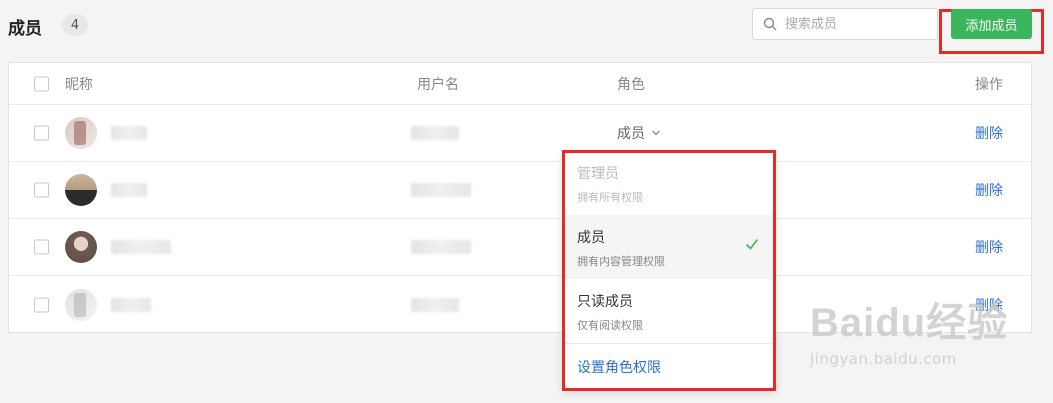 The height and width of the screenshot is (403, 1053). I want to click on column-header-nickname: 昵称, so click(79, 84).